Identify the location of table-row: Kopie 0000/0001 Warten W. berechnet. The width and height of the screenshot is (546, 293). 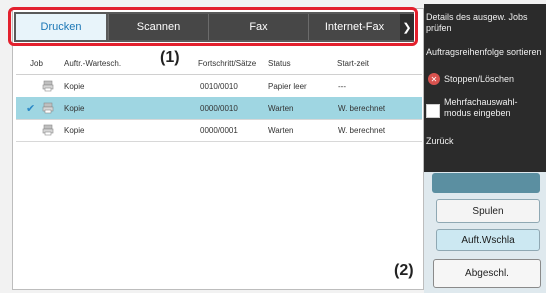
(219, 130).